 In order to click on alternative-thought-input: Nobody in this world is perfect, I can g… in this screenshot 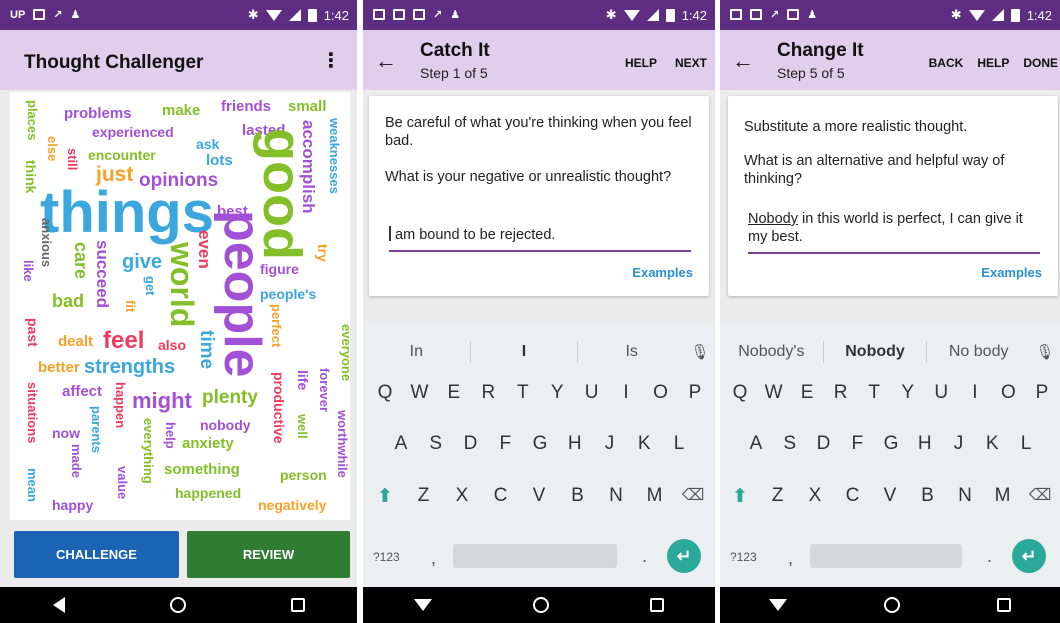, I will do `click(894, 232)`.